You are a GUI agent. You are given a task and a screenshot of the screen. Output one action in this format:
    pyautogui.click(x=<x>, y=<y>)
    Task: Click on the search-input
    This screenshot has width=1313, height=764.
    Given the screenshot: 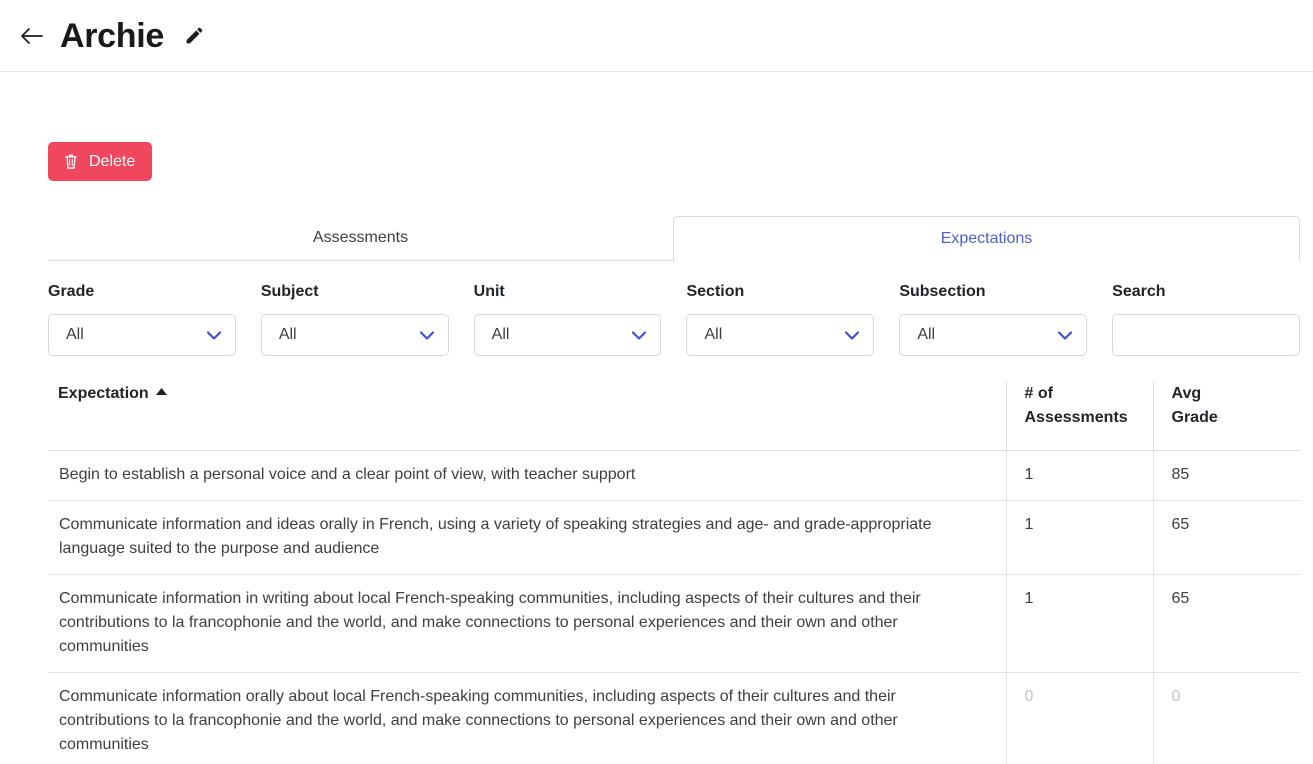 What is the action you would take?
    pyautogui.click(x=1206, y=335)
    